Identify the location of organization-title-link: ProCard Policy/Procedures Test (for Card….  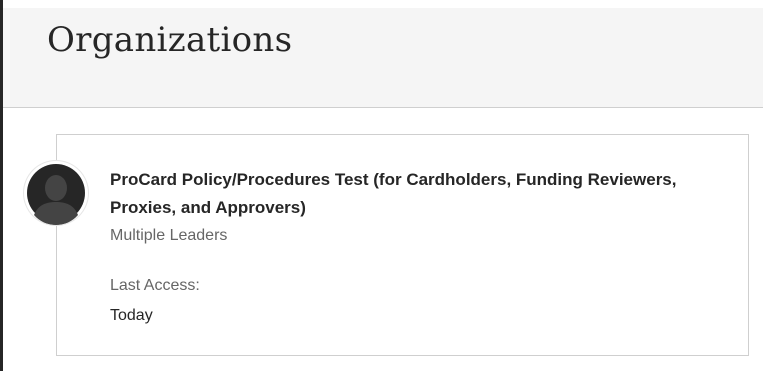
(425, 194).